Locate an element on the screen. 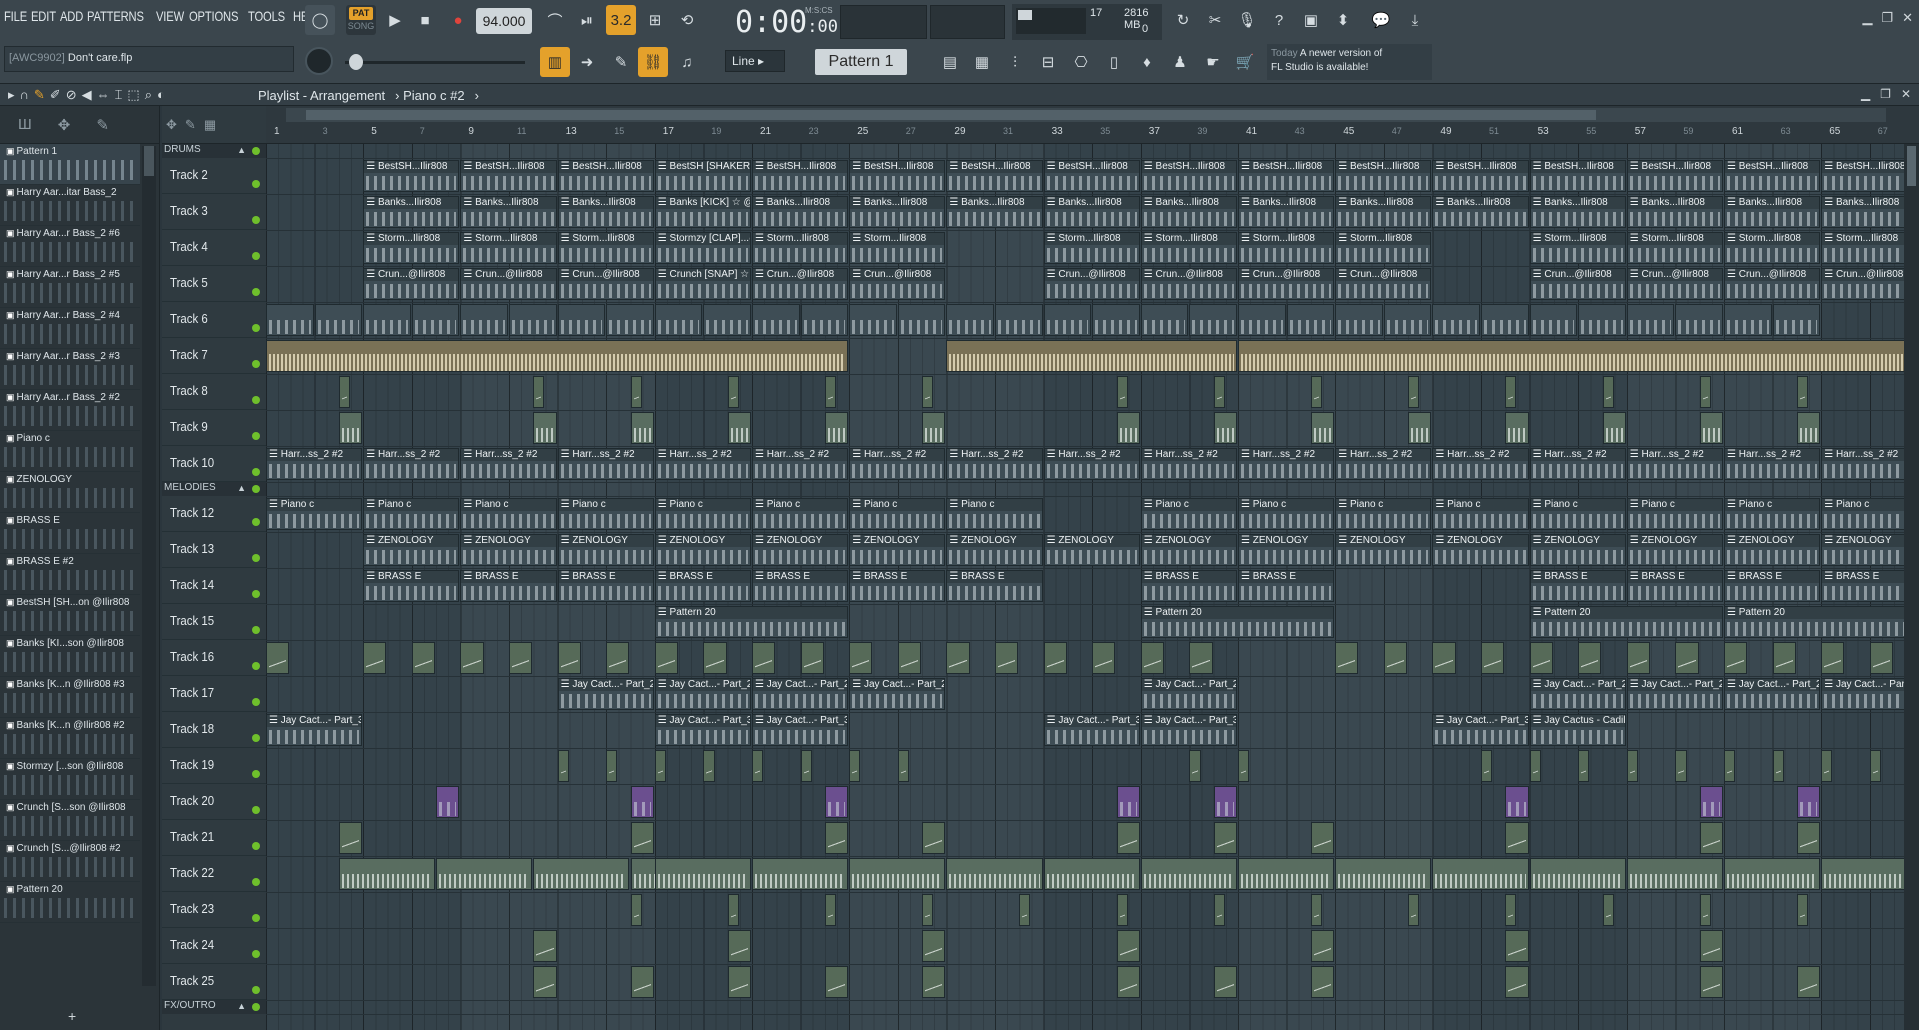  picker-add-icon: + is located at coordinates (72, 1016).